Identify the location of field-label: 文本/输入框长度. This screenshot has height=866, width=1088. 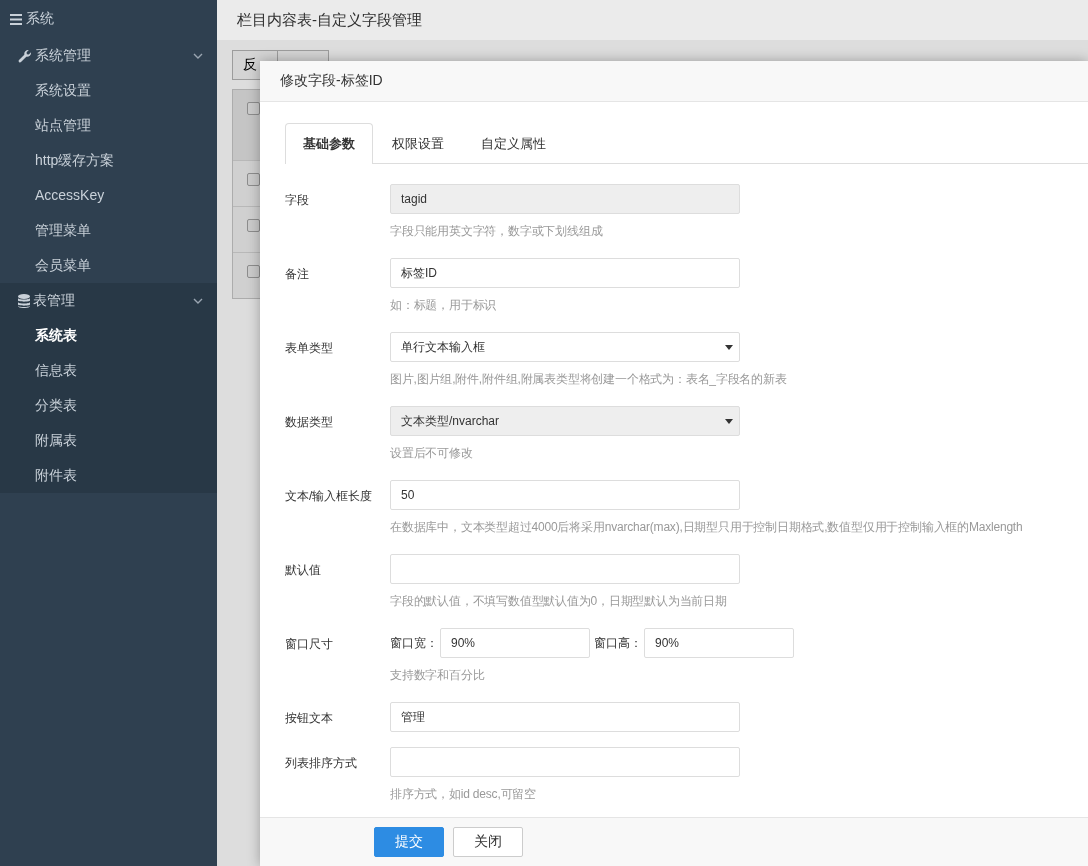
(329, 496).